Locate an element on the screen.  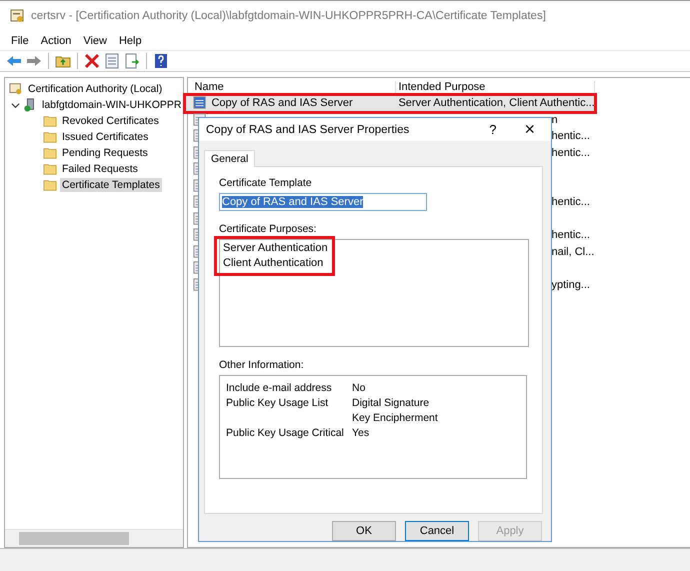
info-value: Yes is located at coordinates (361, 433).